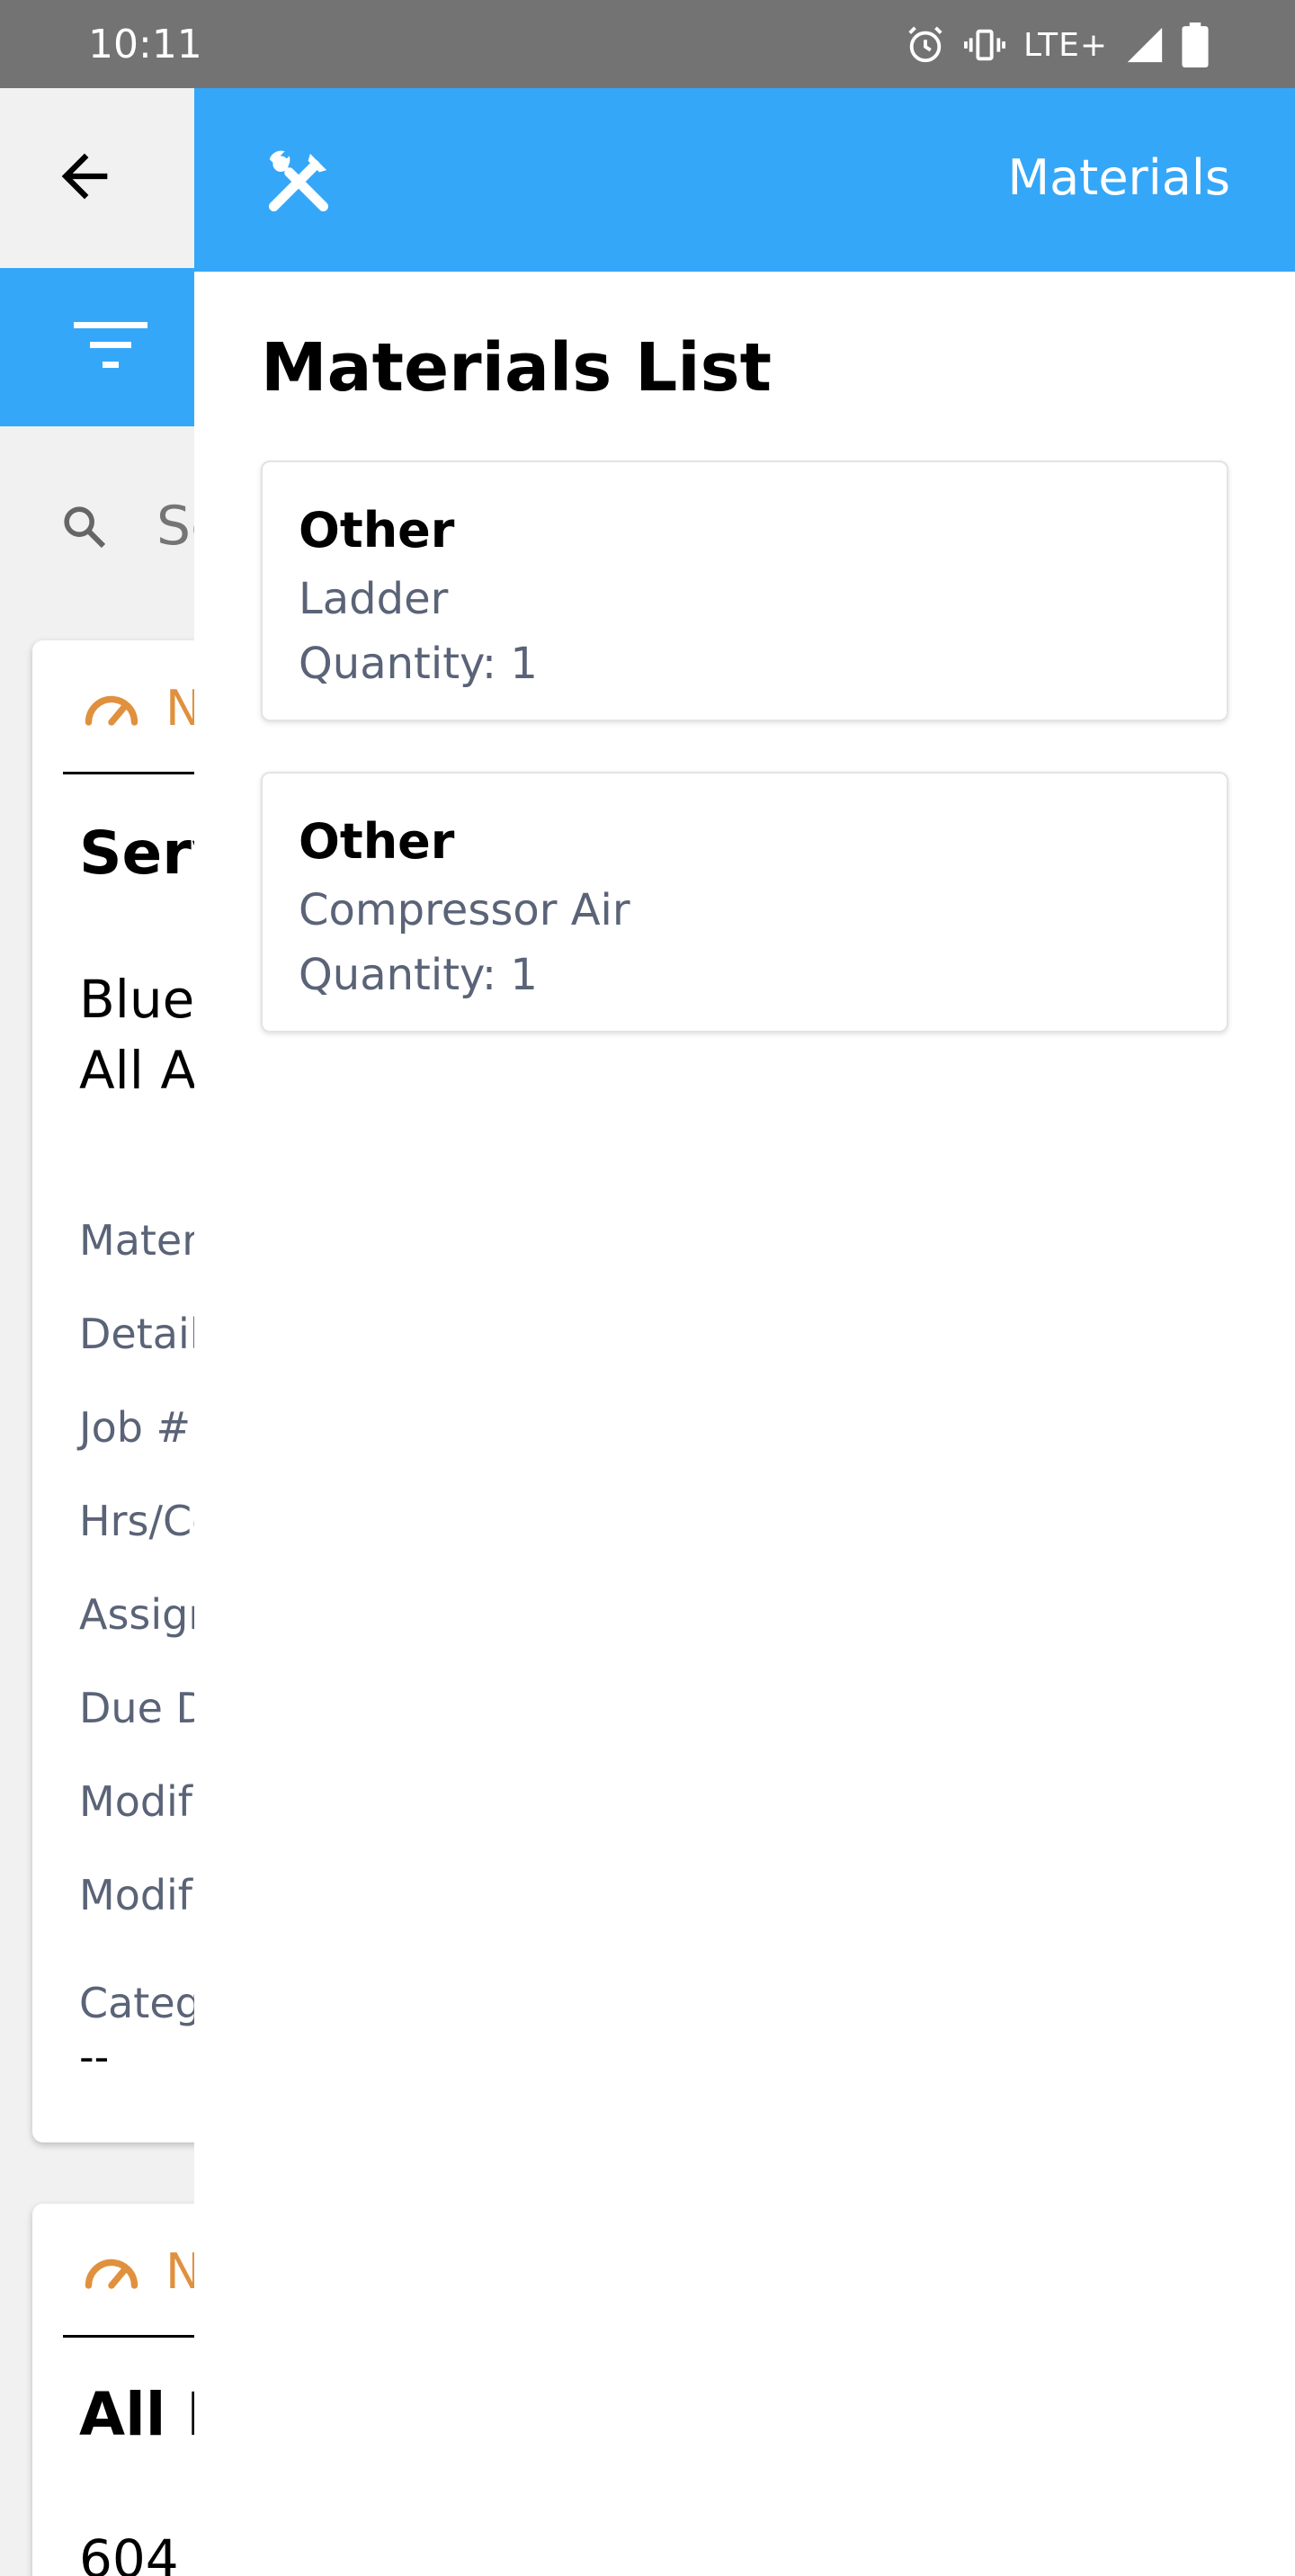 Image resolution: width=1295 pixels, height=2576 pixels. What do you see at coordinates (136, 1895) in the screenshot?
I see `field-modified-2: Modif` at bounding box center [136, 1895].